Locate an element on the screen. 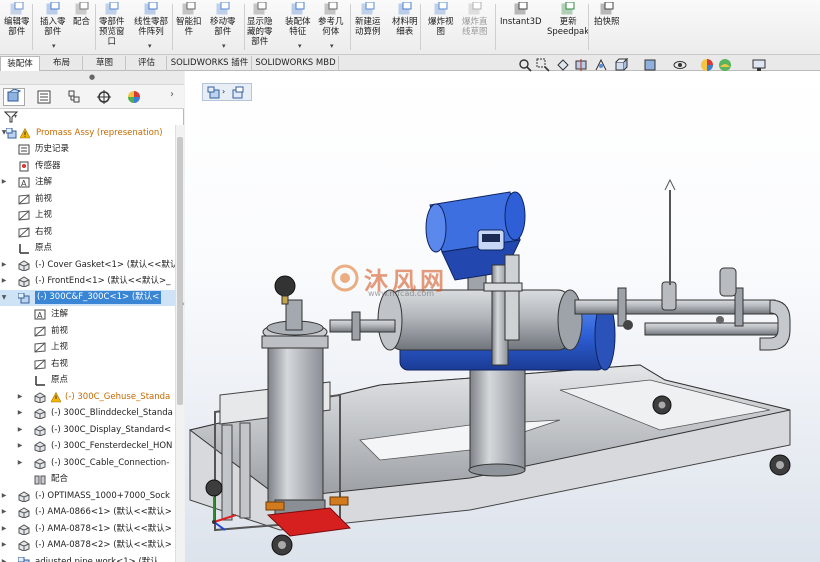  tree-item: ▶ (-) FrontEnd<1> (默认<<默认>_ is located at coordinates (87, 281).